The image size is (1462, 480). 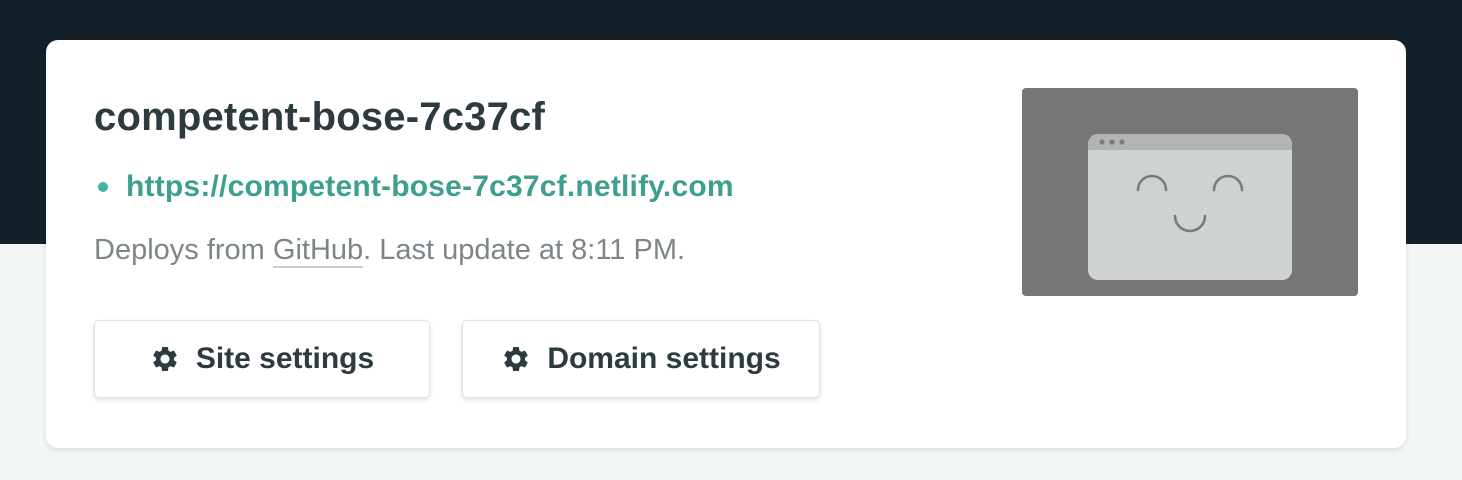 What do you see at coordinates (285, 358) in the screenshot?
I see `site-settings-label: Site settings` at bounding box center [285, 358].